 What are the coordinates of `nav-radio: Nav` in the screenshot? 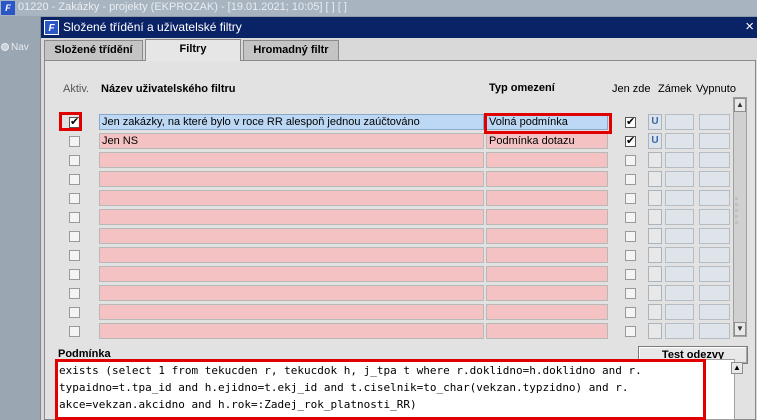 It's located at (15, 47).